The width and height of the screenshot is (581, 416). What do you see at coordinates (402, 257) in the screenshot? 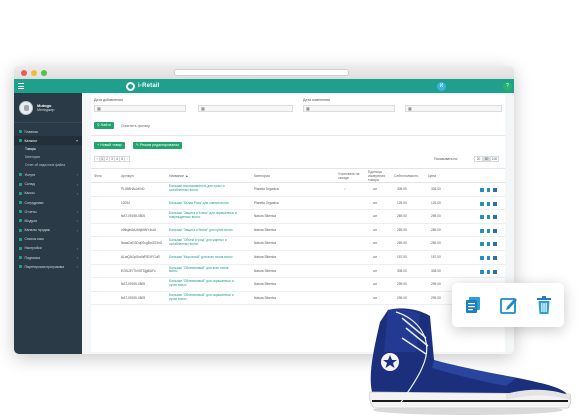
I see `cell-cost: 157.00` at bounding box center [402, 257].